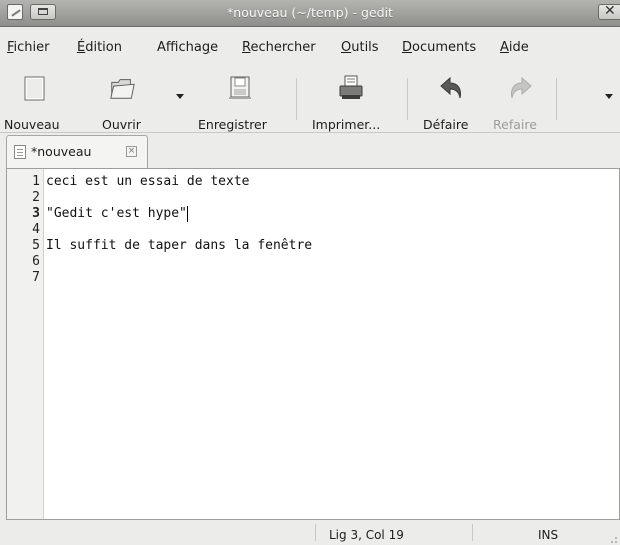  I want to click on line-number: 2, so click(36, 197).